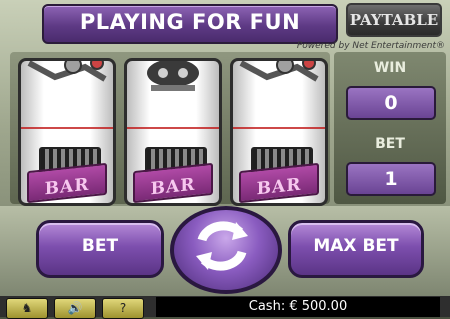 The height and width of the screenshot is (319, 450). I want to click on reel-3: BAR, so click(279, 132).